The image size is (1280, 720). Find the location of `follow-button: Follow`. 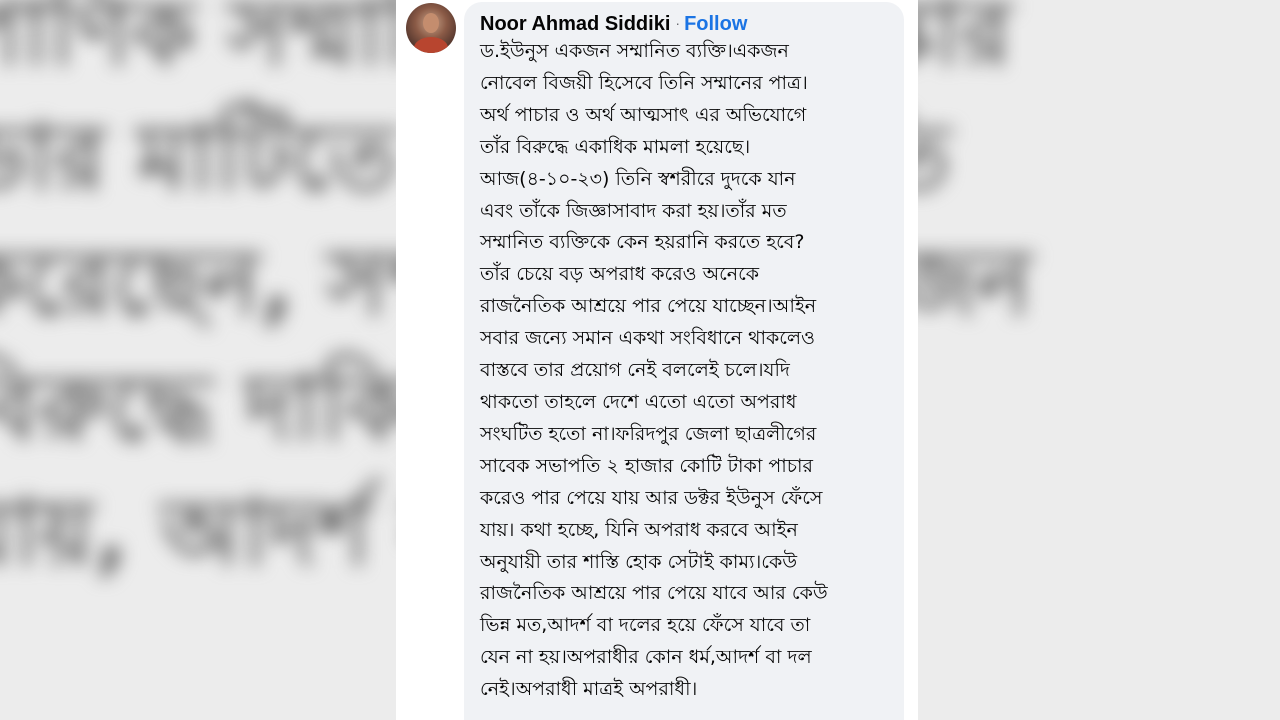

follow-button: Follow is located at coordinates (715, 24).